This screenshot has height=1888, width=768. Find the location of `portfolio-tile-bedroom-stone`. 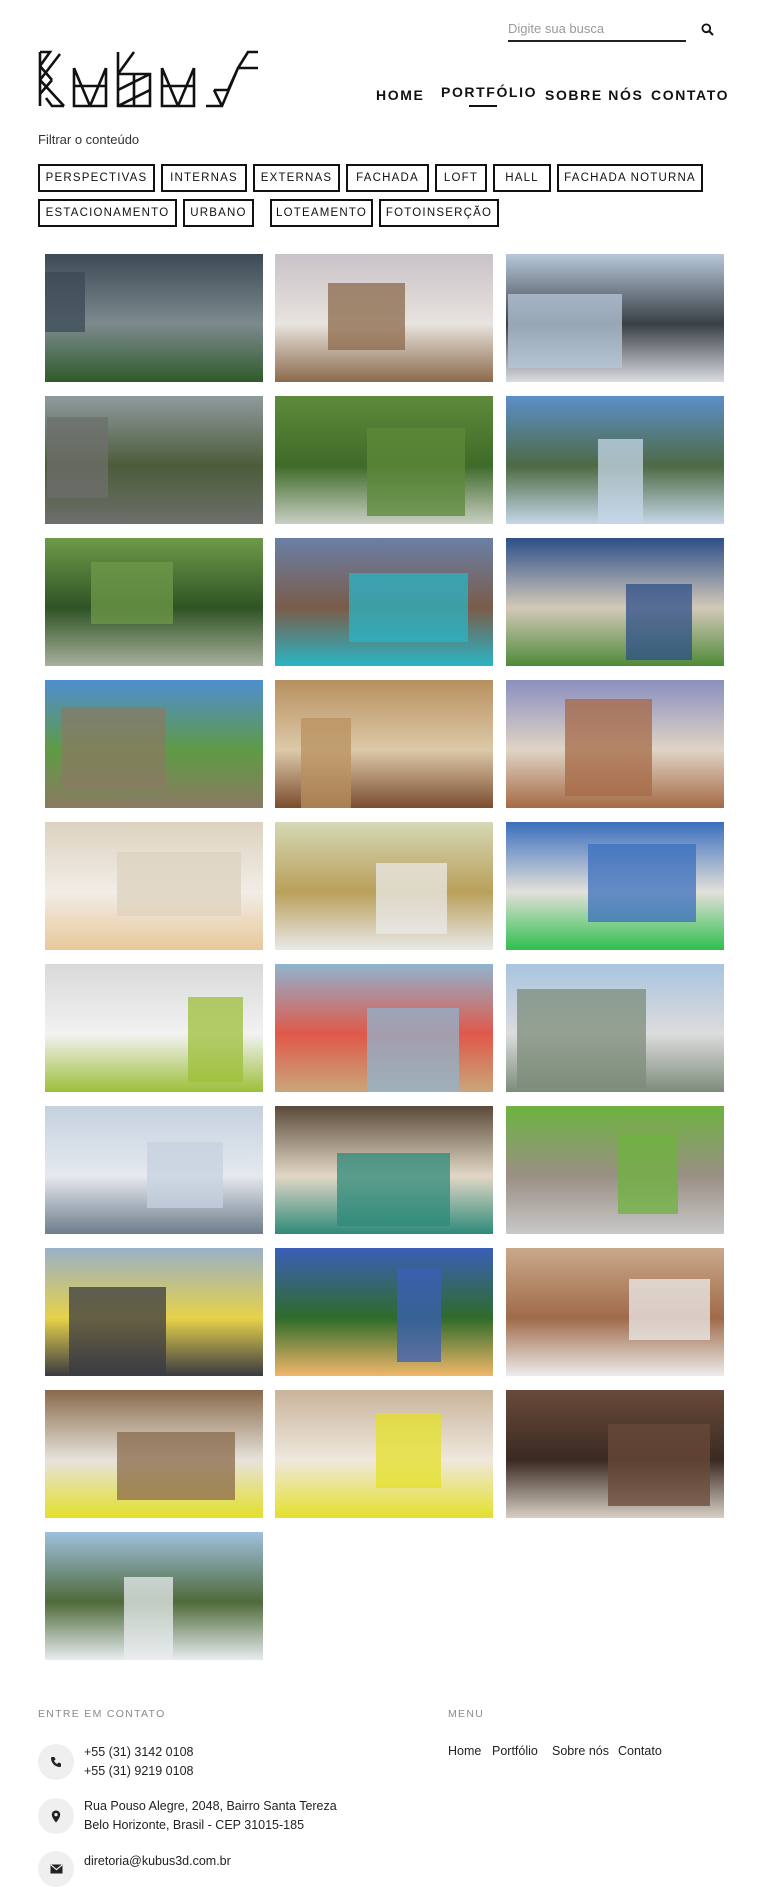

portfolio-tile-bedroom-stone is located at coordinates (384, 1454).